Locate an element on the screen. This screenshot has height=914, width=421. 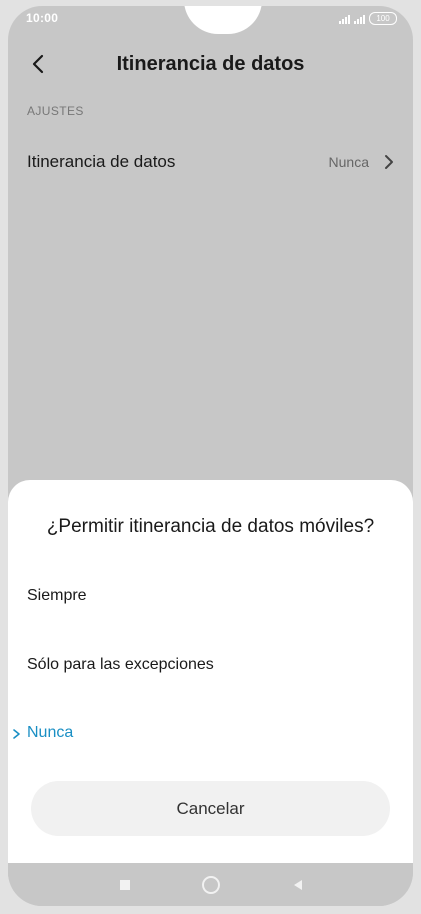
battery-icon: 100 is located at coordinates (383, 18).